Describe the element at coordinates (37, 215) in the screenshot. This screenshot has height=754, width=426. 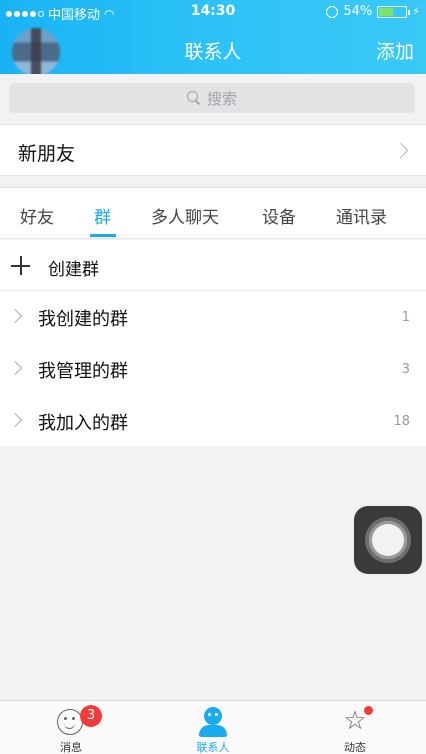
I see `tab-friends: 好友` at that location.